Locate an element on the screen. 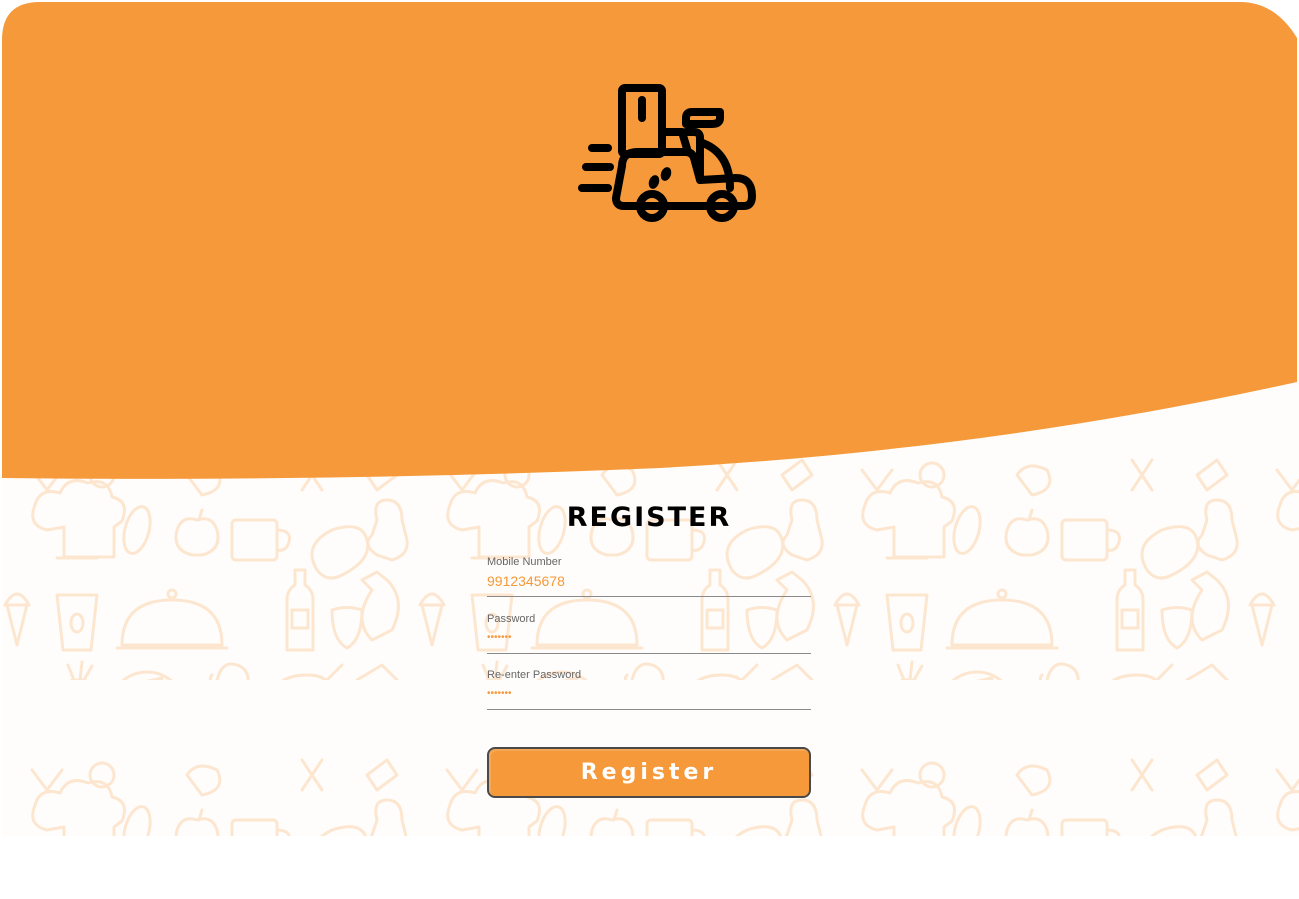 This screenshot has width=1299, height=899. password-input is located at coordinates (649, 637).